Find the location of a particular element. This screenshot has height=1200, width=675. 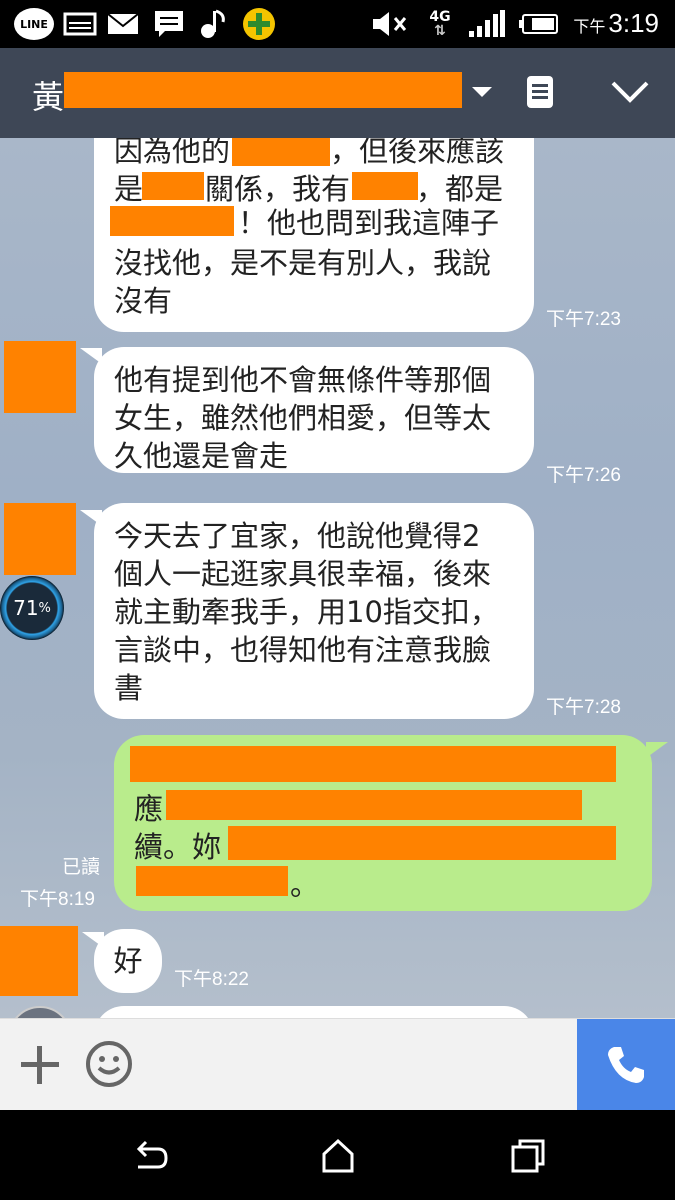

message-text: 續。妳 is located at coordinates (178, 847).